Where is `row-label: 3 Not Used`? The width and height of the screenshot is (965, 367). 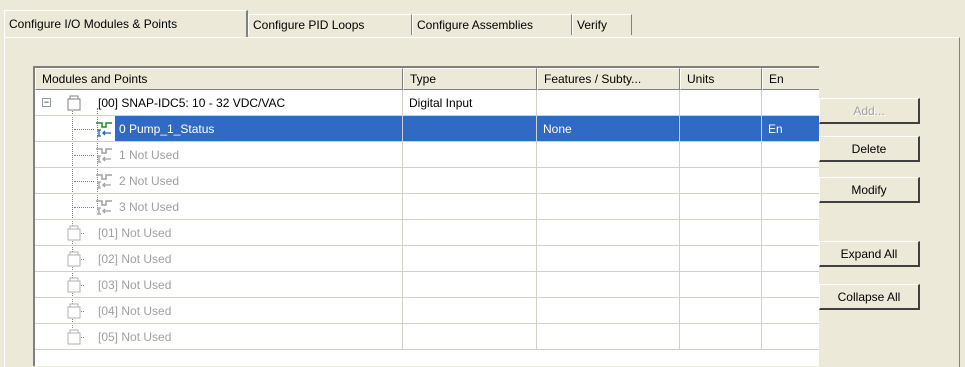 row-label: 3 Not Used is located at coordinates (149, 207).